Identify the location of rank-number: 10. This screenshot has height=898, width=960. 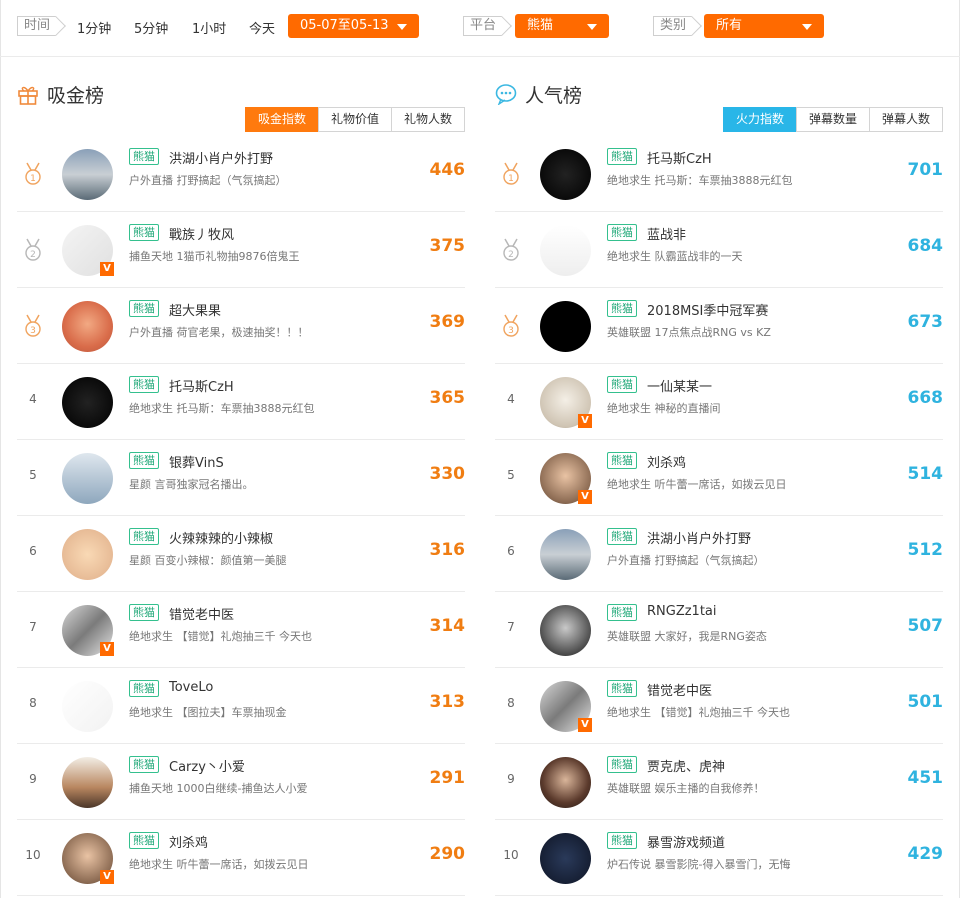
(33, 855).